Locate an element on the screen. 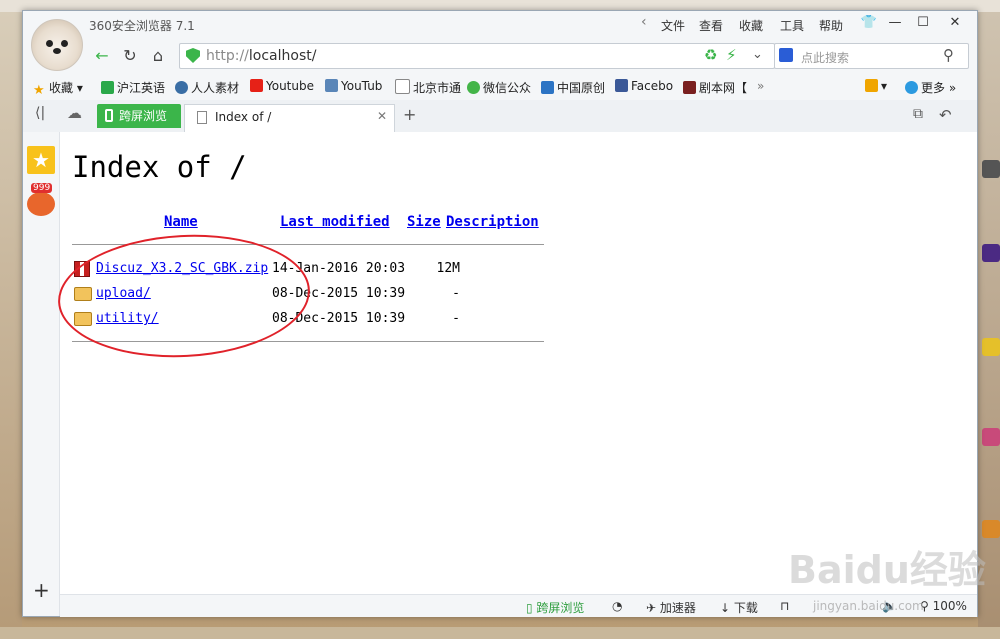  url-prefix: http:// is located at coordinates (227, 56).